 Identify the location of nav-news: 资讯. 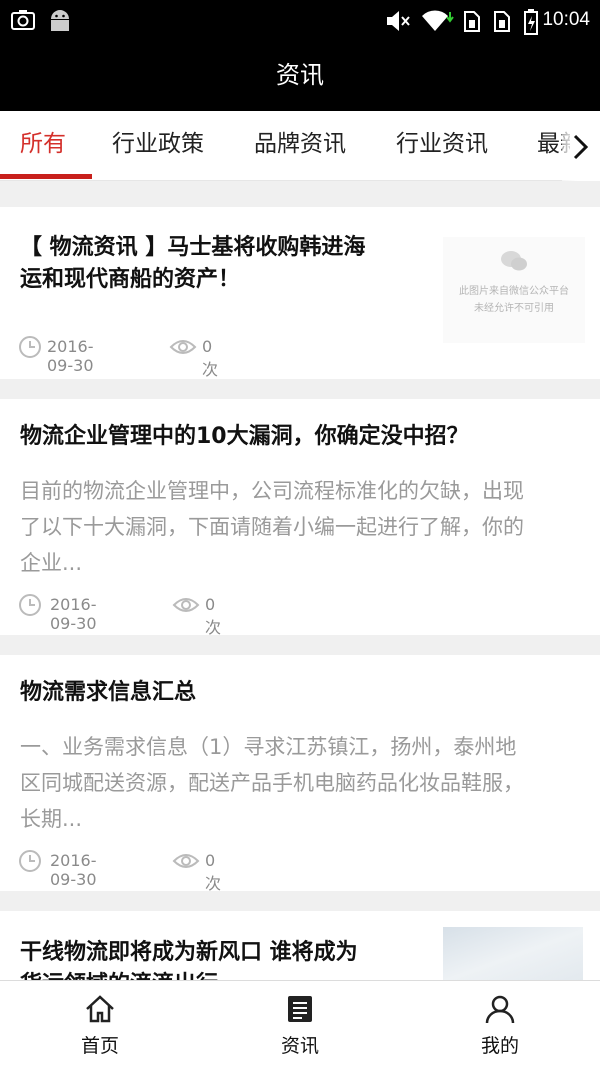
(300, 1024).